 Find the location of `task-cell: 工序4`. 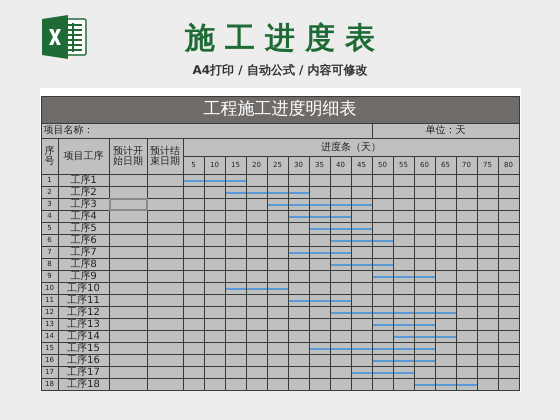

task-cell: 工序4 is located at coordinates (83, 216).